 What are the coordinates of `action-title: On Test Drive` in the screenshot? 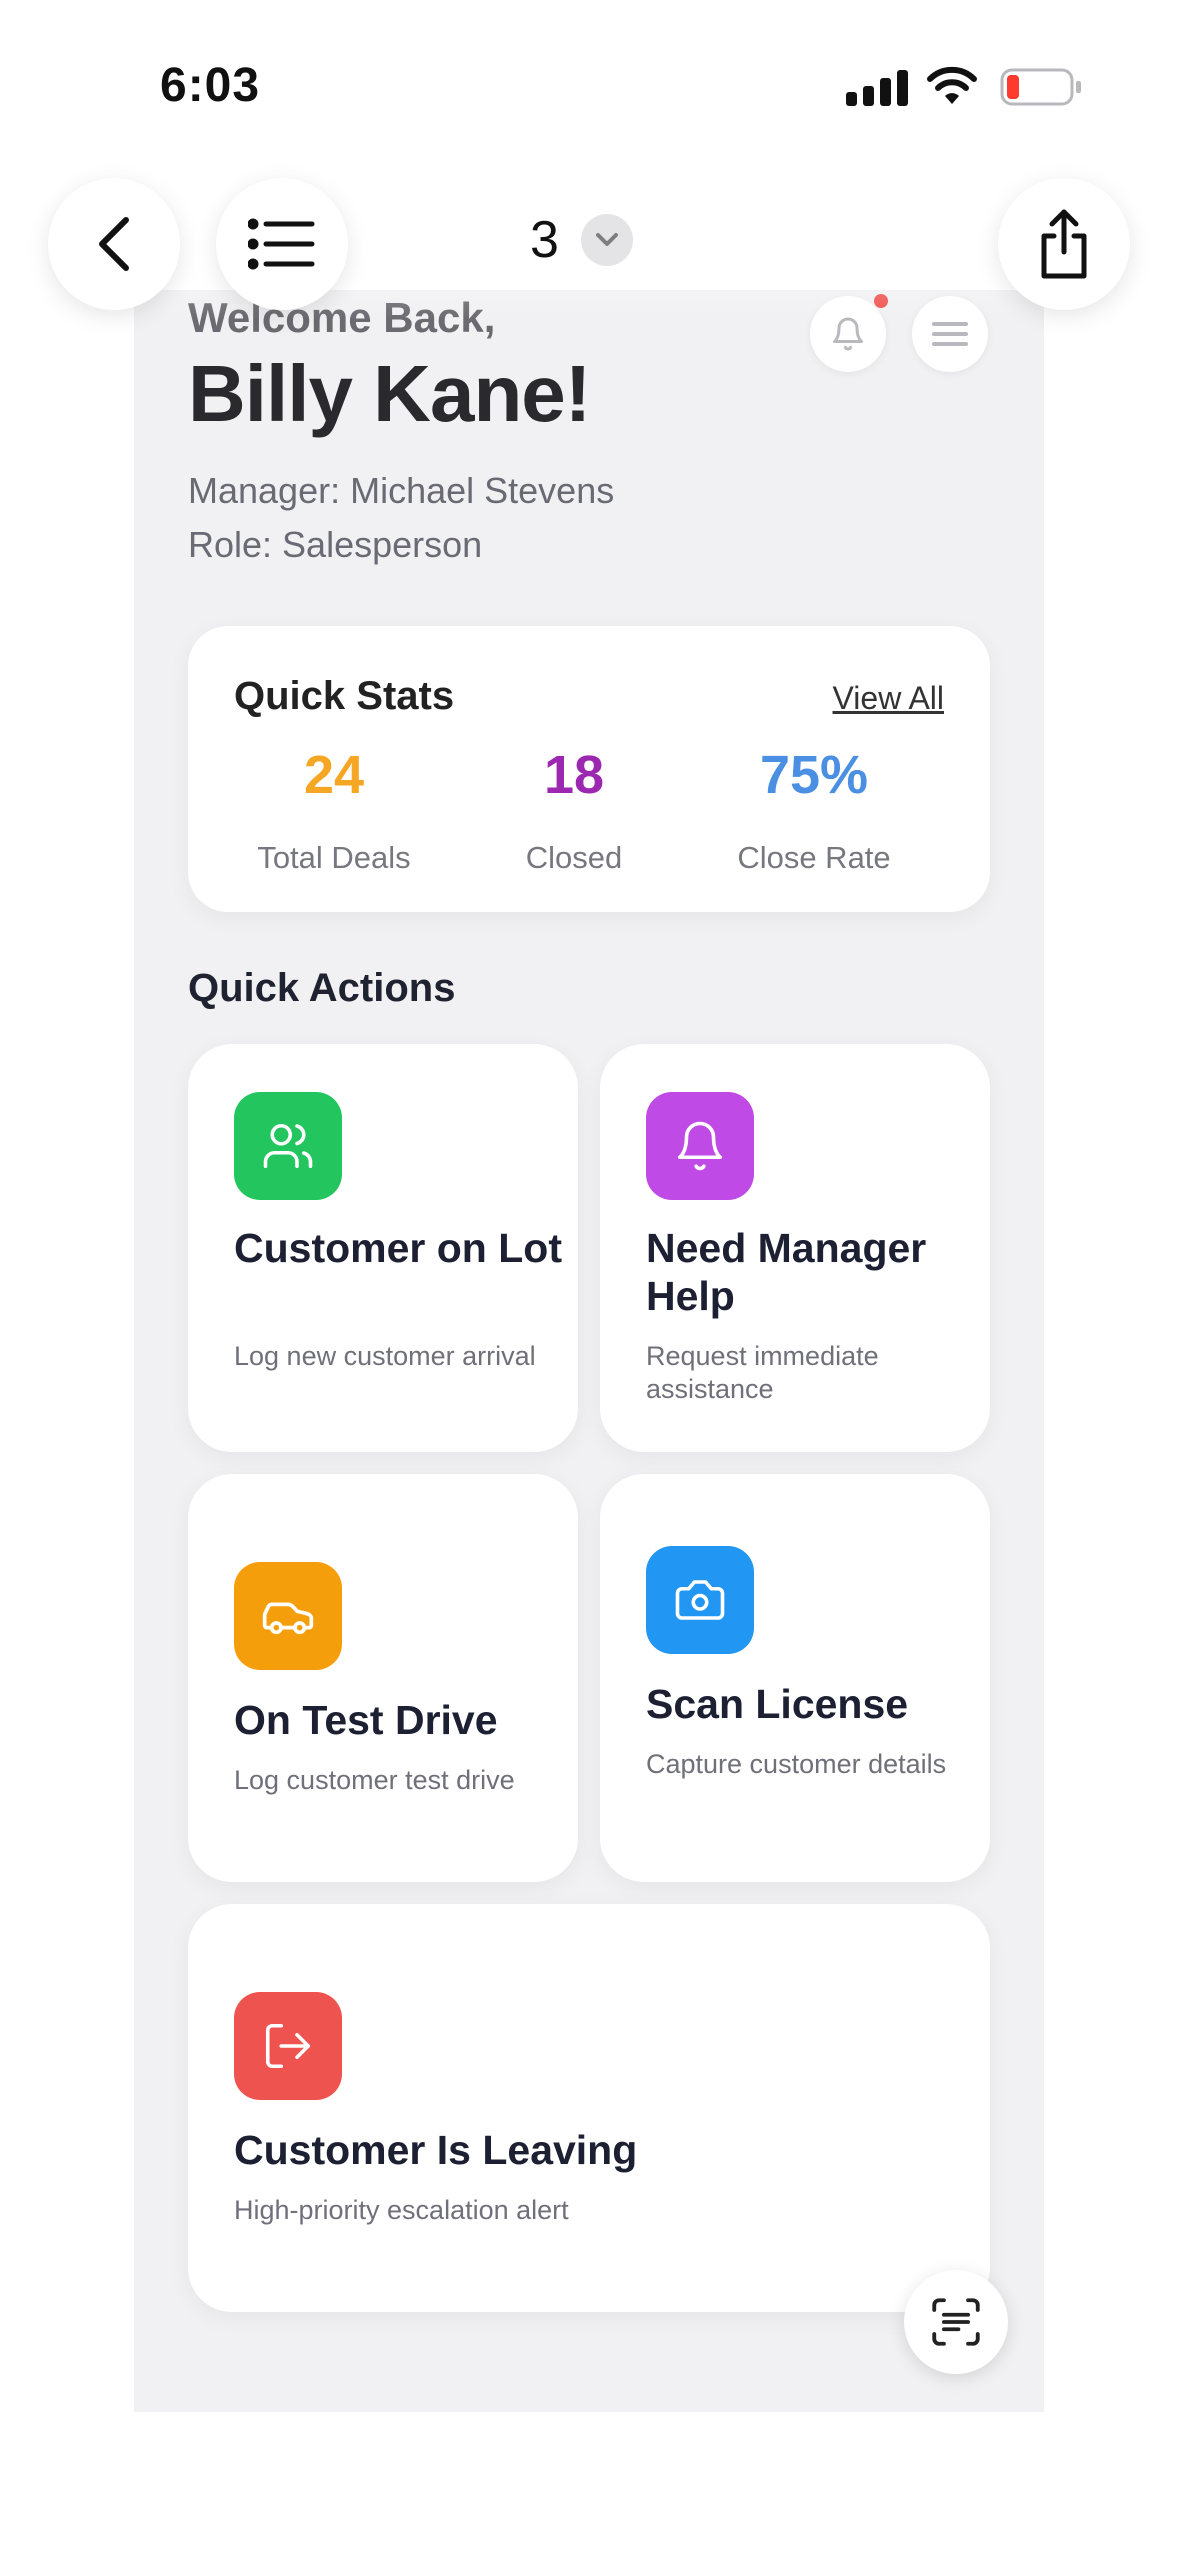 It's located at (366, 1720).